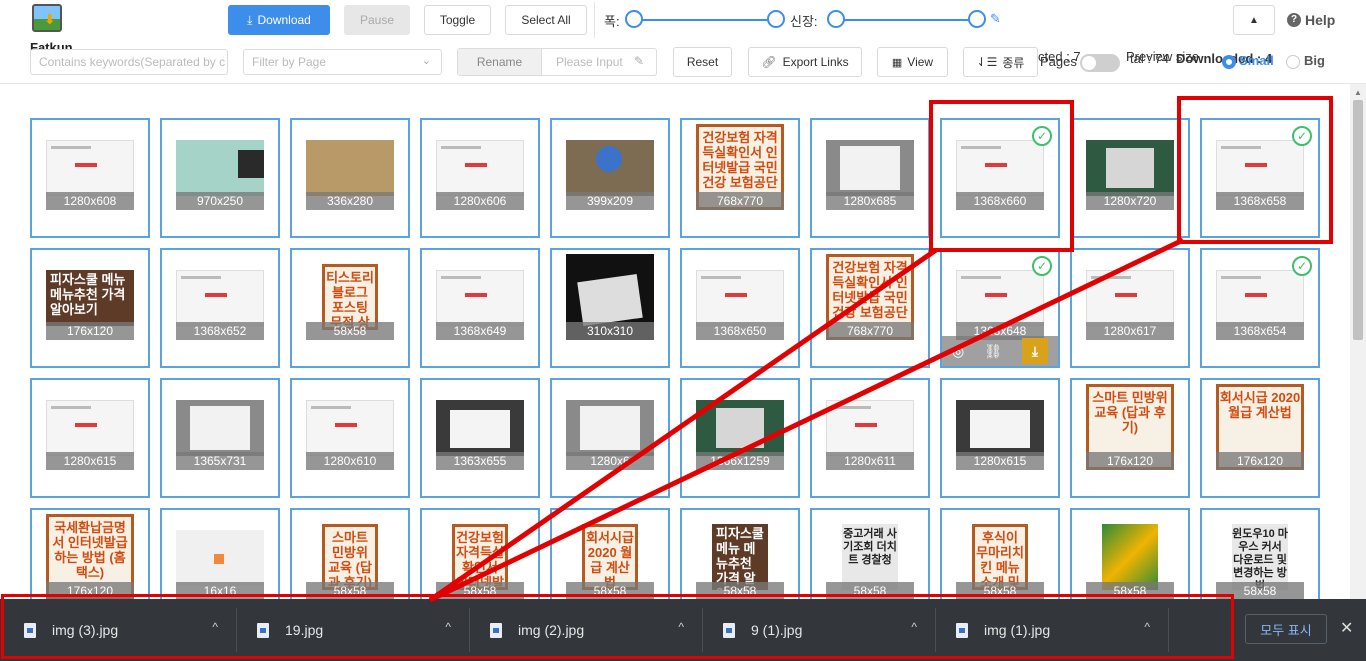  I want to click on image-dimensions-label: 1280x617, so click(1130, 331).